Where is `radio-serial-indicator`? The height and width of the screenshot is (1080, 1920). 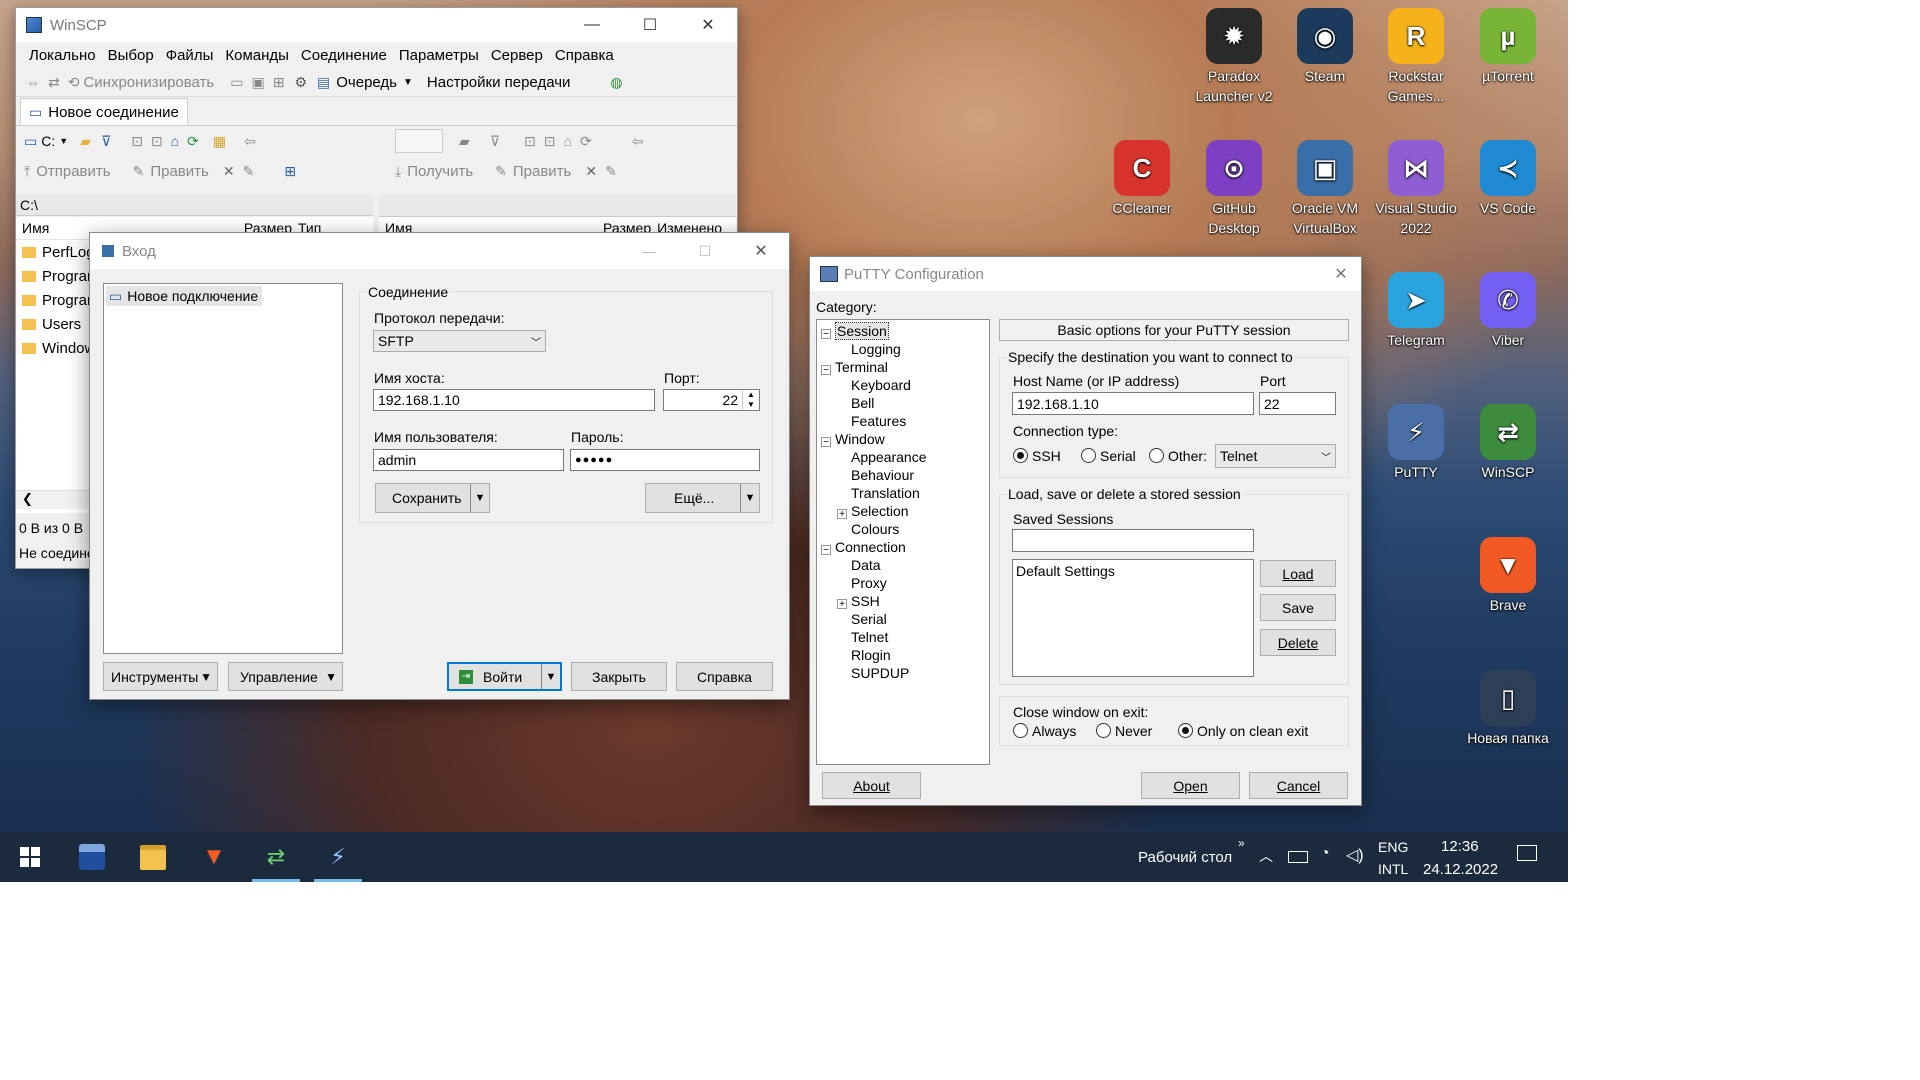
radio-serial-indicator is located at coordinates (1088, 455).